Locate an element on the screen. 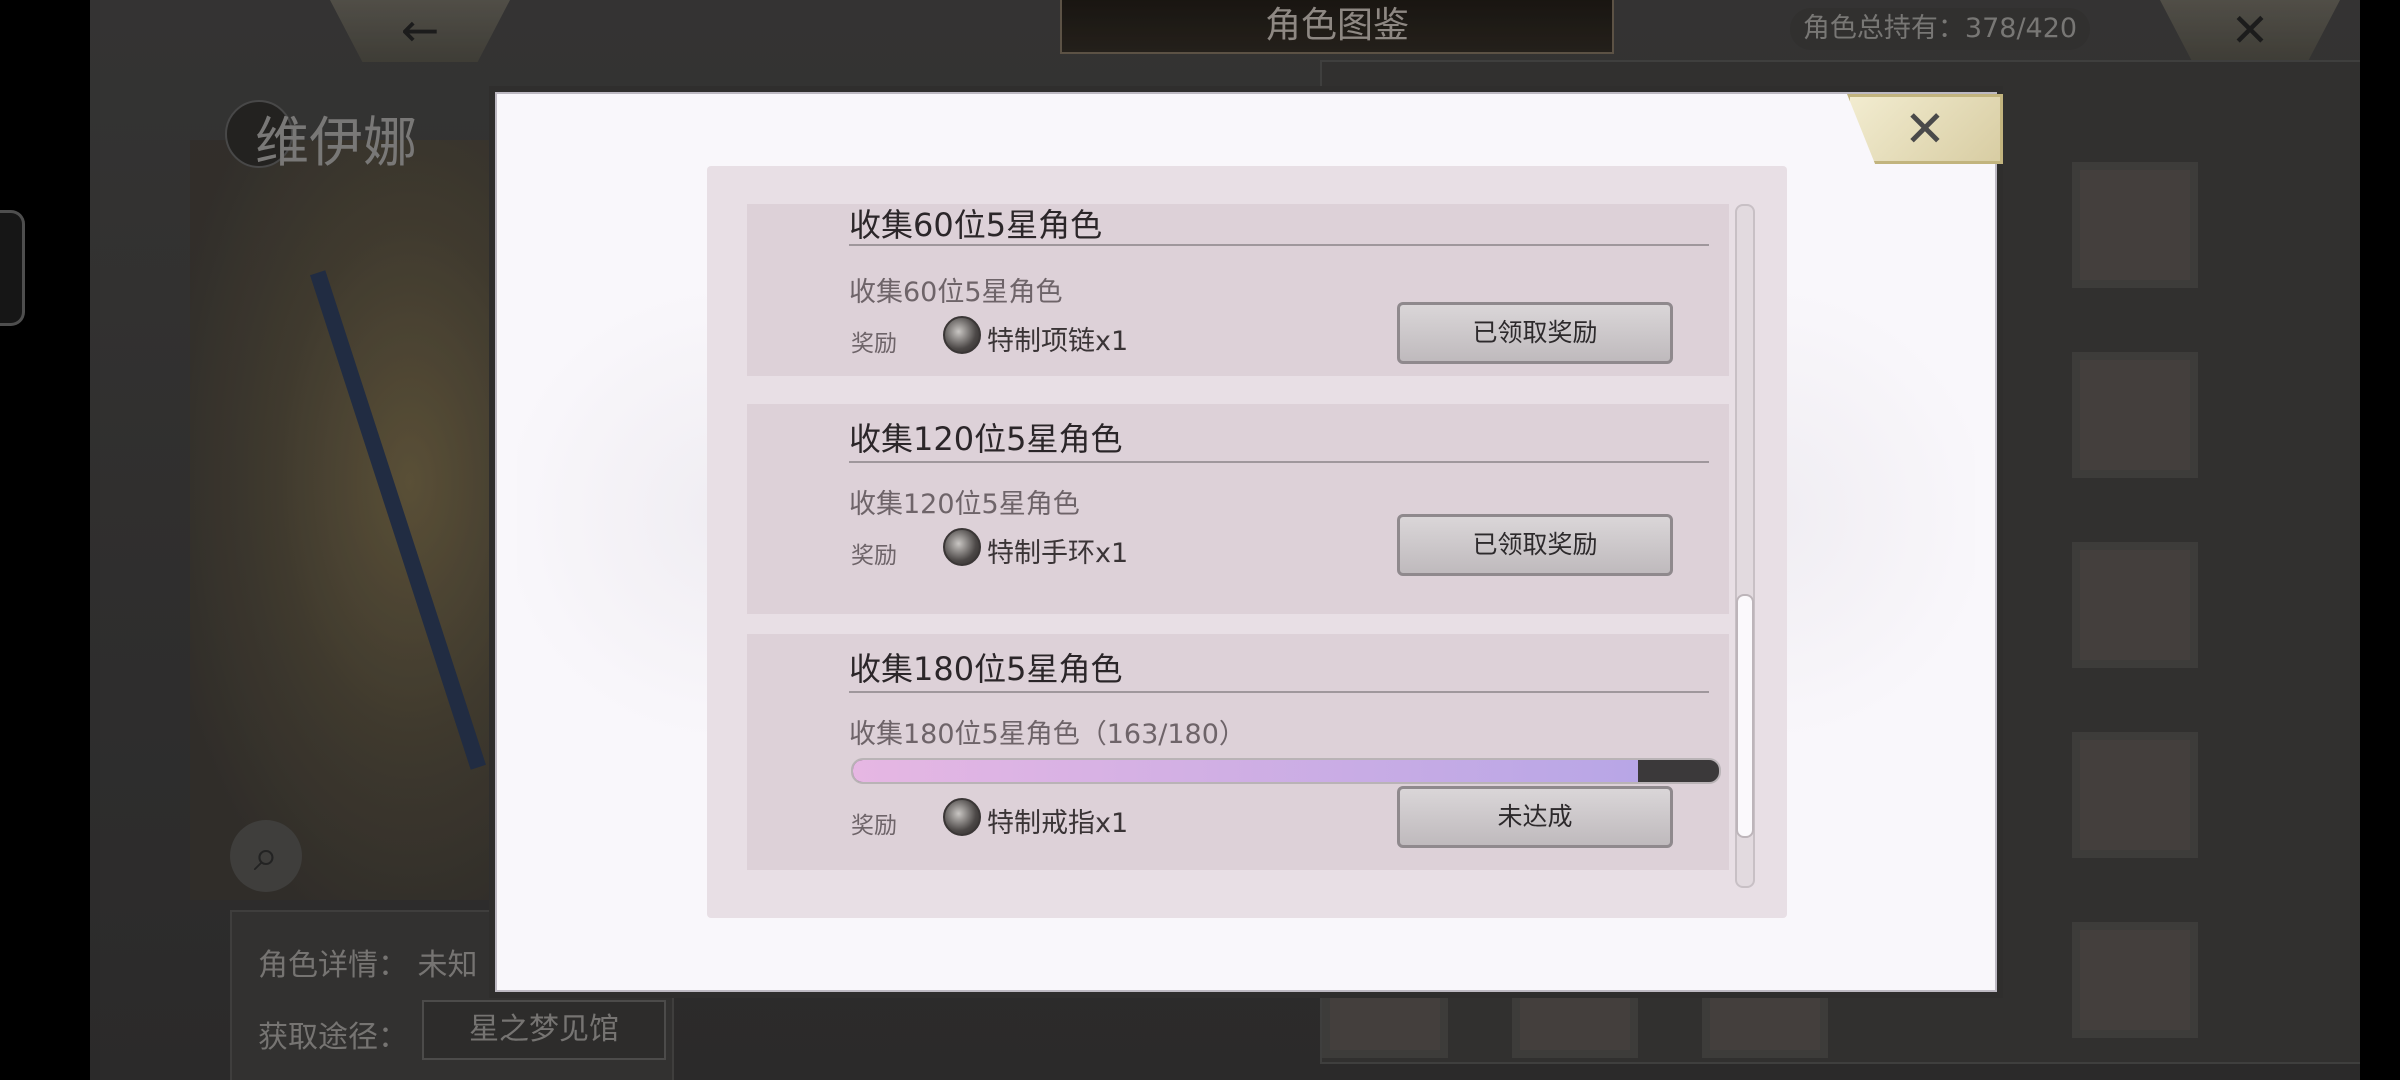 The height and width of the screenshot is (1080, 2400). item-title: 收集180位5星角色 is located at coordinates (986, 669).